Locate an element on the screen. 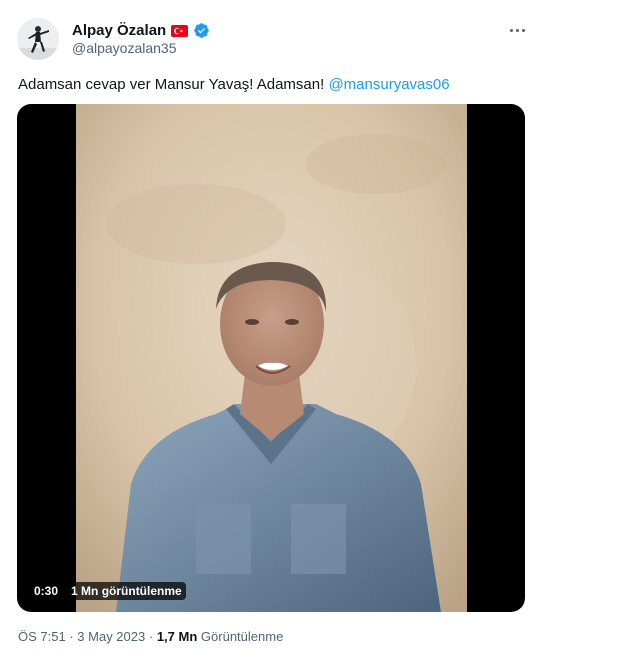  video-view-count: 1 Mn görüntülenme is located at coordinates (126, 591).